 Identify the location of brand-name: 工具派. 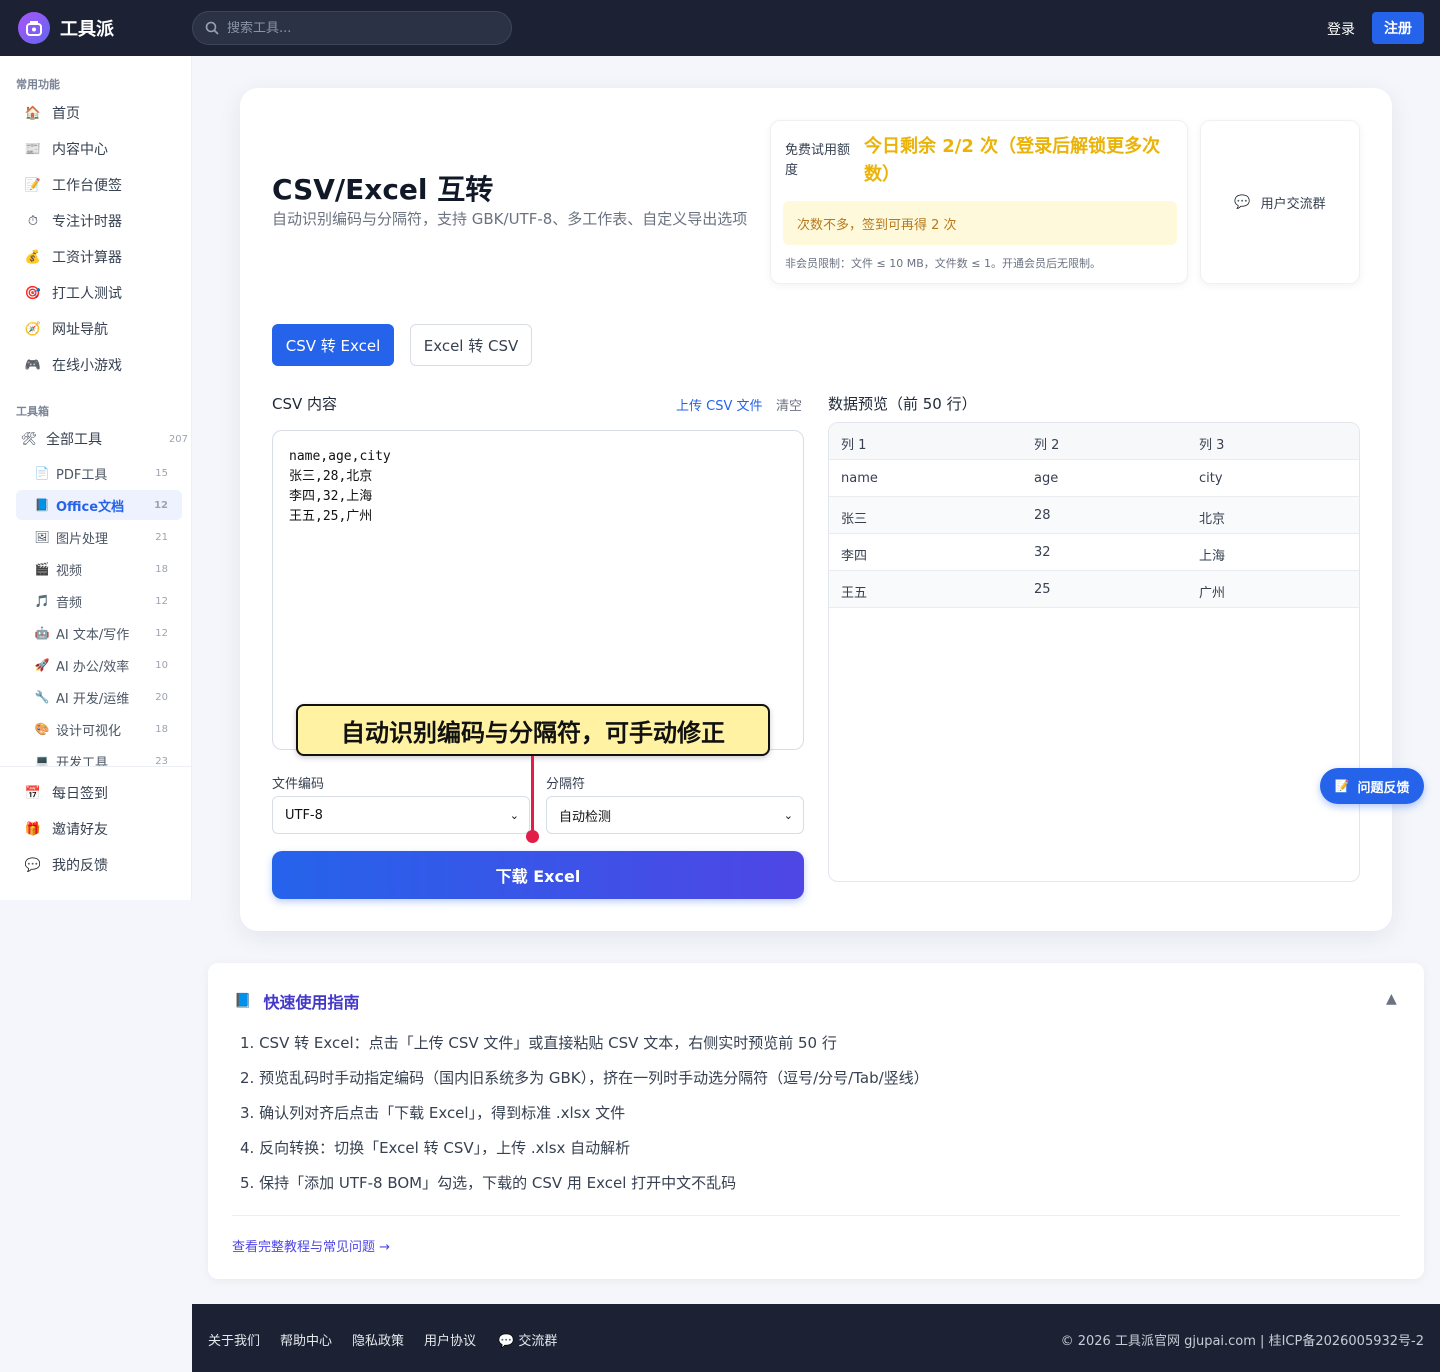
(87, 29).